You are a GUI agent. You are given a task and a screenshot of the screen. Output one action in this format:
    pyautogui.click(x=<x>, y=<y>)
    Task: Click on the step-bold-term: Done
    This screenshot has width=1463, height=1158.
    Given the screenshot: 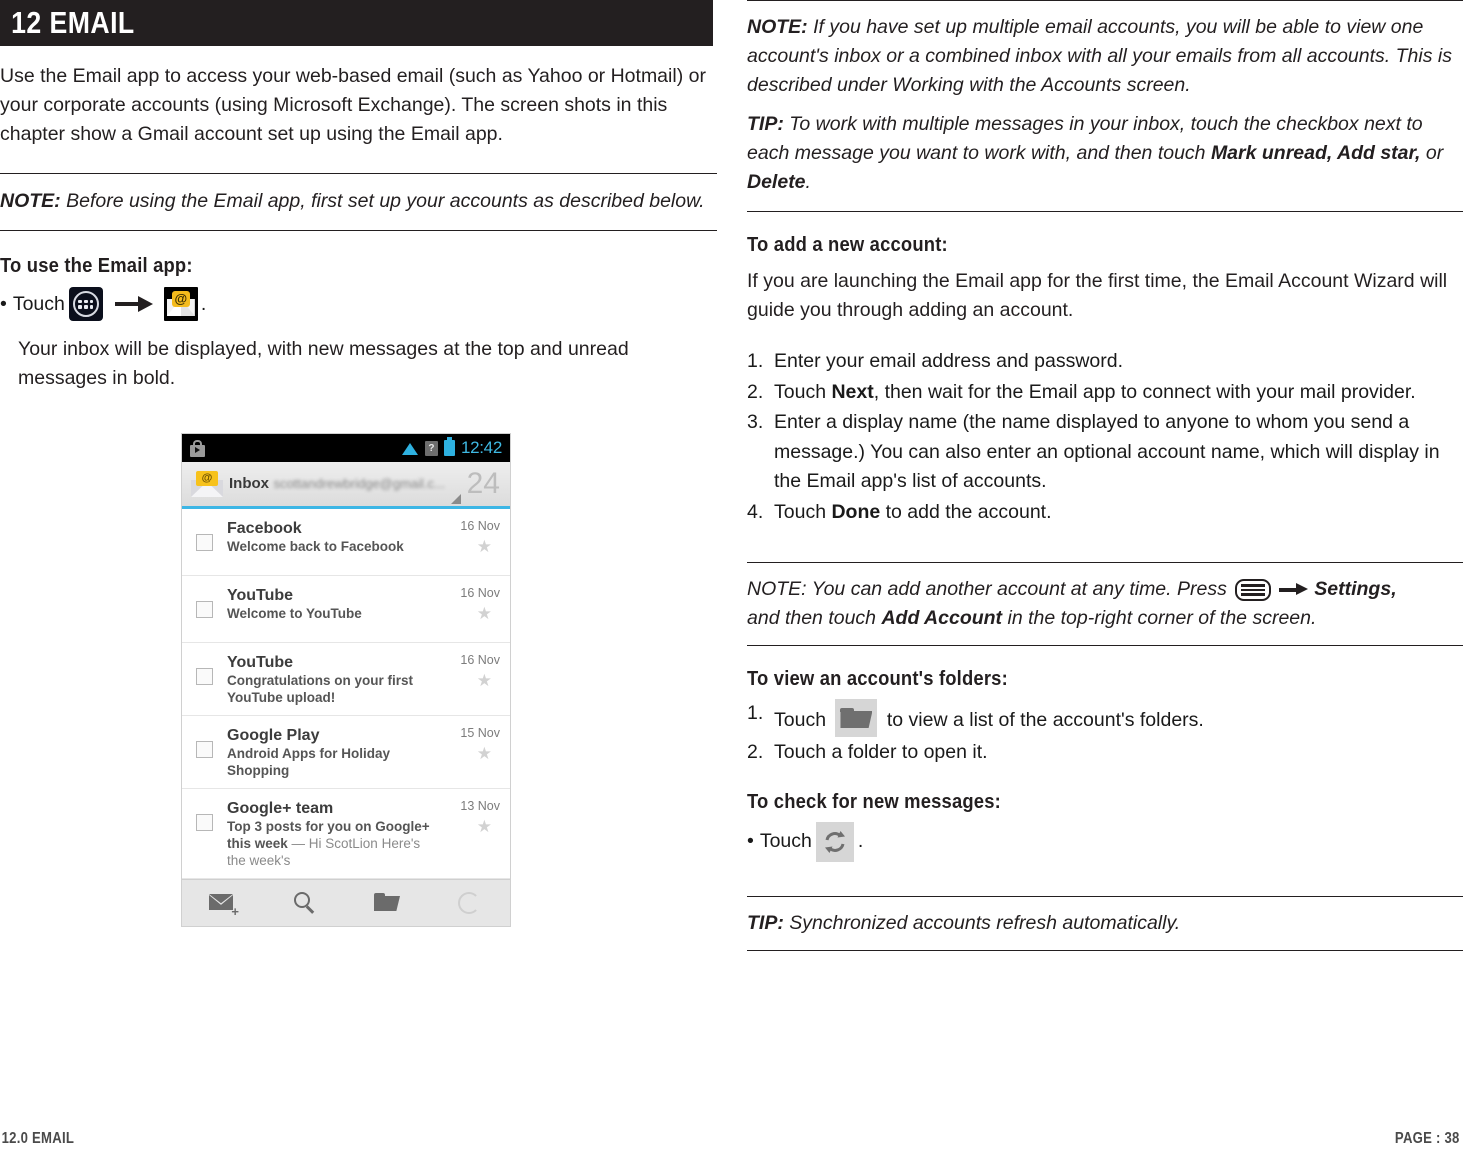 What is the action you would take?
    pyautogui.click(x=856, y=511)
    